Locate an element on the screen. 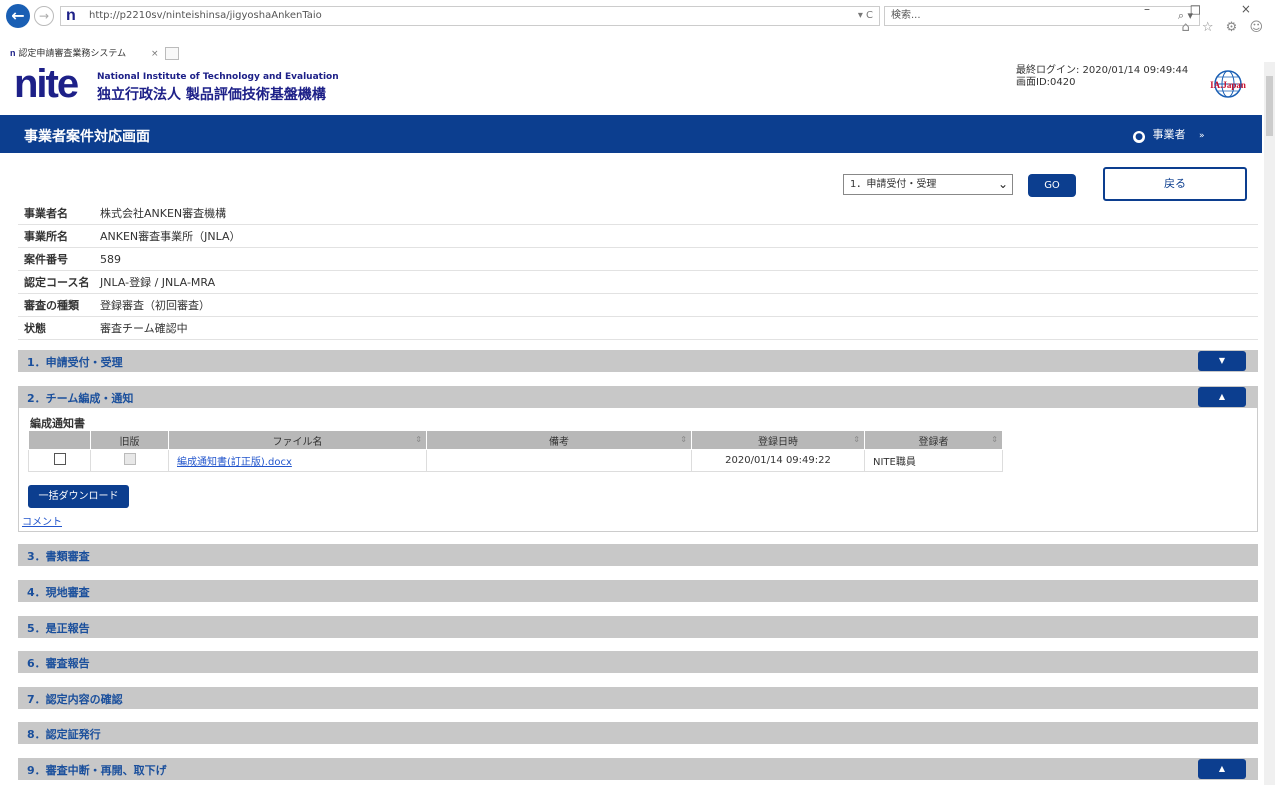 Image resolution: width=1275 pixels, height=785 pixels. info-label: 事業者名 is located at coordinates (46, 213).